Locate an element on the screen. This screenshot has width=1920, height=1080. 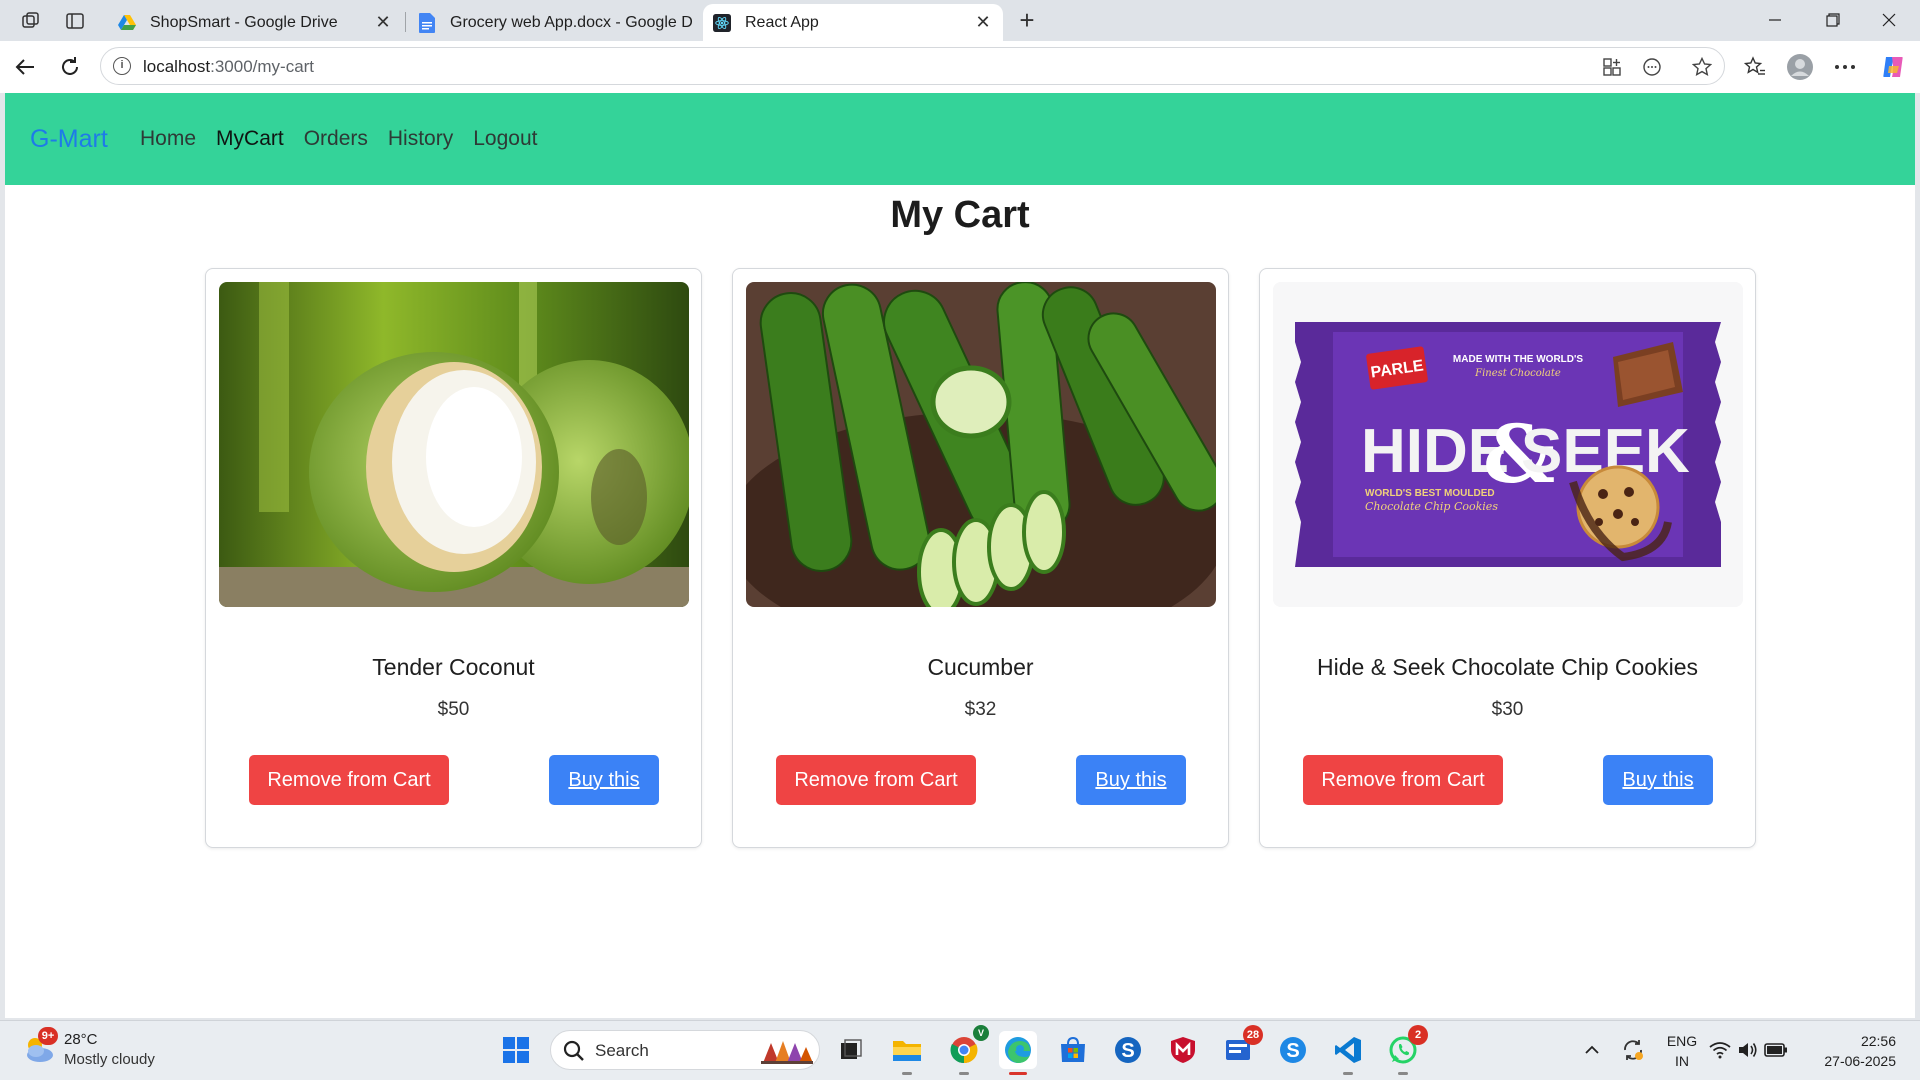
pack-side2: Chocolate Chip Cookies is located at coordinates (1431, 506).